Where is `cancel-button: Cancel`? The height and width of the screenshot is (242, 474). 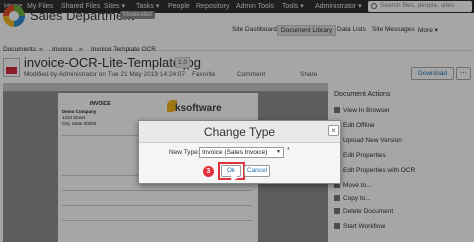 cancel-button: Cancel is located at coordinates (257, 171).